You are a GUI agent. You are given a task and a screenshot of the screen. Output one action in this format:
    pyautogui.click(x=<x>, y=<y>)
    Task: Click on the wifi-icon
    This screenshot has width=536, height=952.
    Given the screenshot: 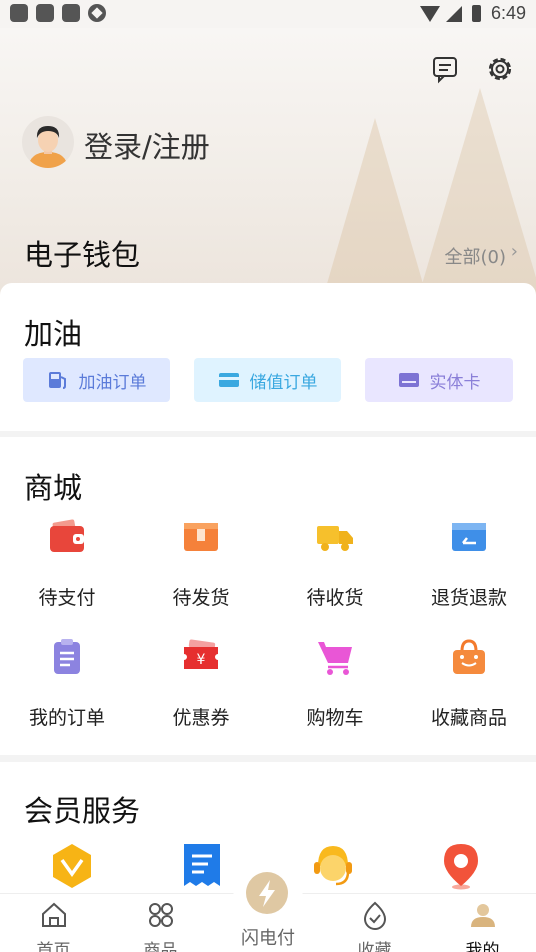 What is the action you would take?
    pyautogui.click(x=429, y=13)
    